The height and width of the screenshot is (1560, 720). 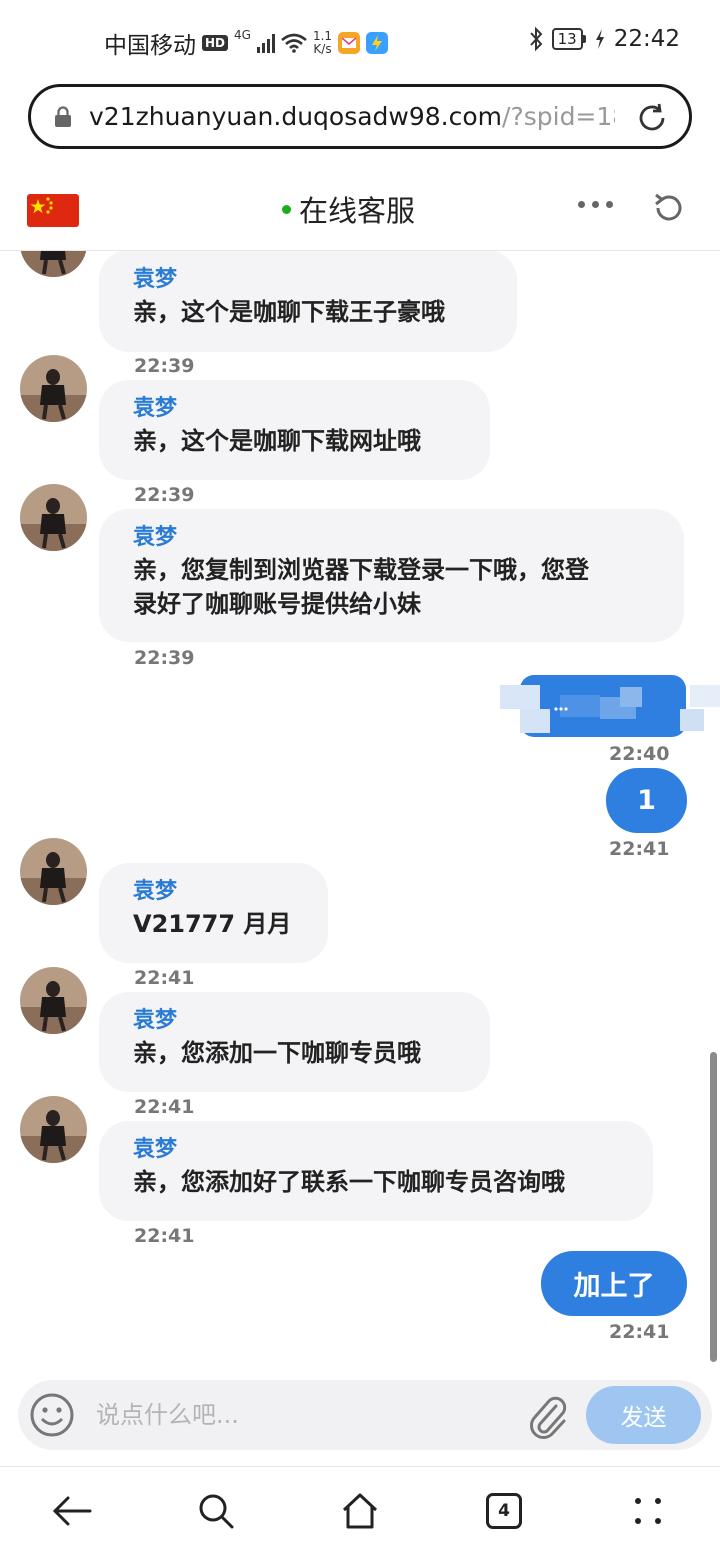 I want to click on bluetooth-icon, so click(x=535, y=39).